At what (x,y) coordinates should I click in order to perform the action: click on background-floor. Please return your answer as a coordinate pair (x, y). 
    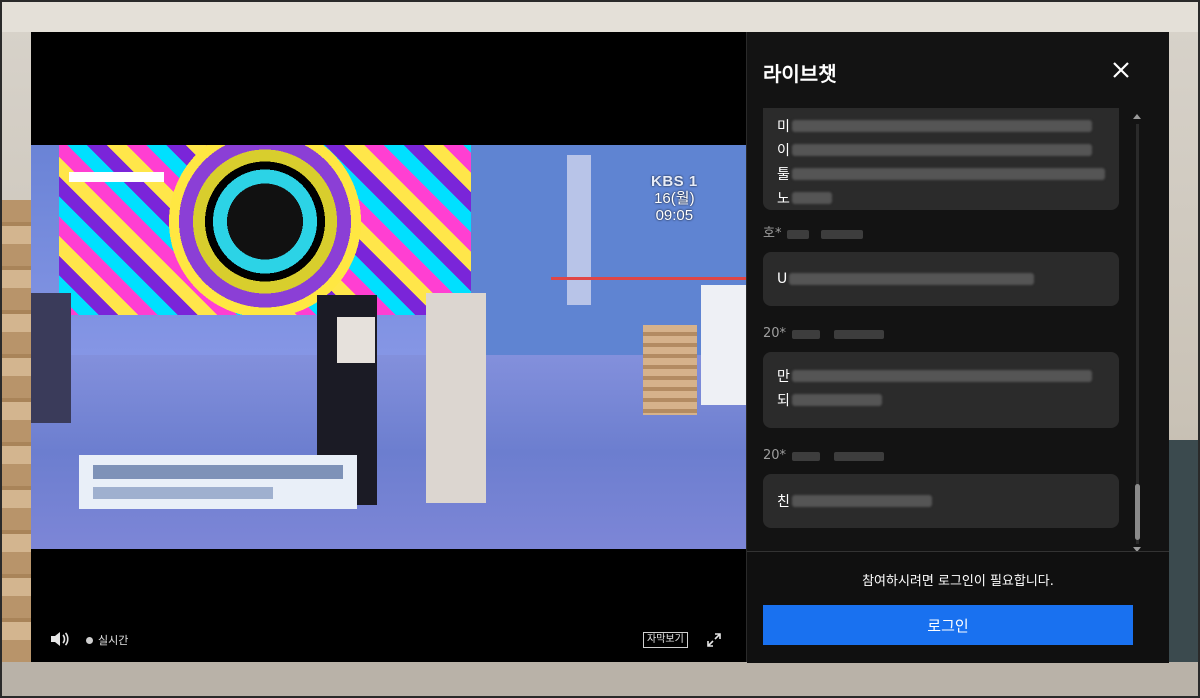
    Looking at the image, I should click on (600, 680).